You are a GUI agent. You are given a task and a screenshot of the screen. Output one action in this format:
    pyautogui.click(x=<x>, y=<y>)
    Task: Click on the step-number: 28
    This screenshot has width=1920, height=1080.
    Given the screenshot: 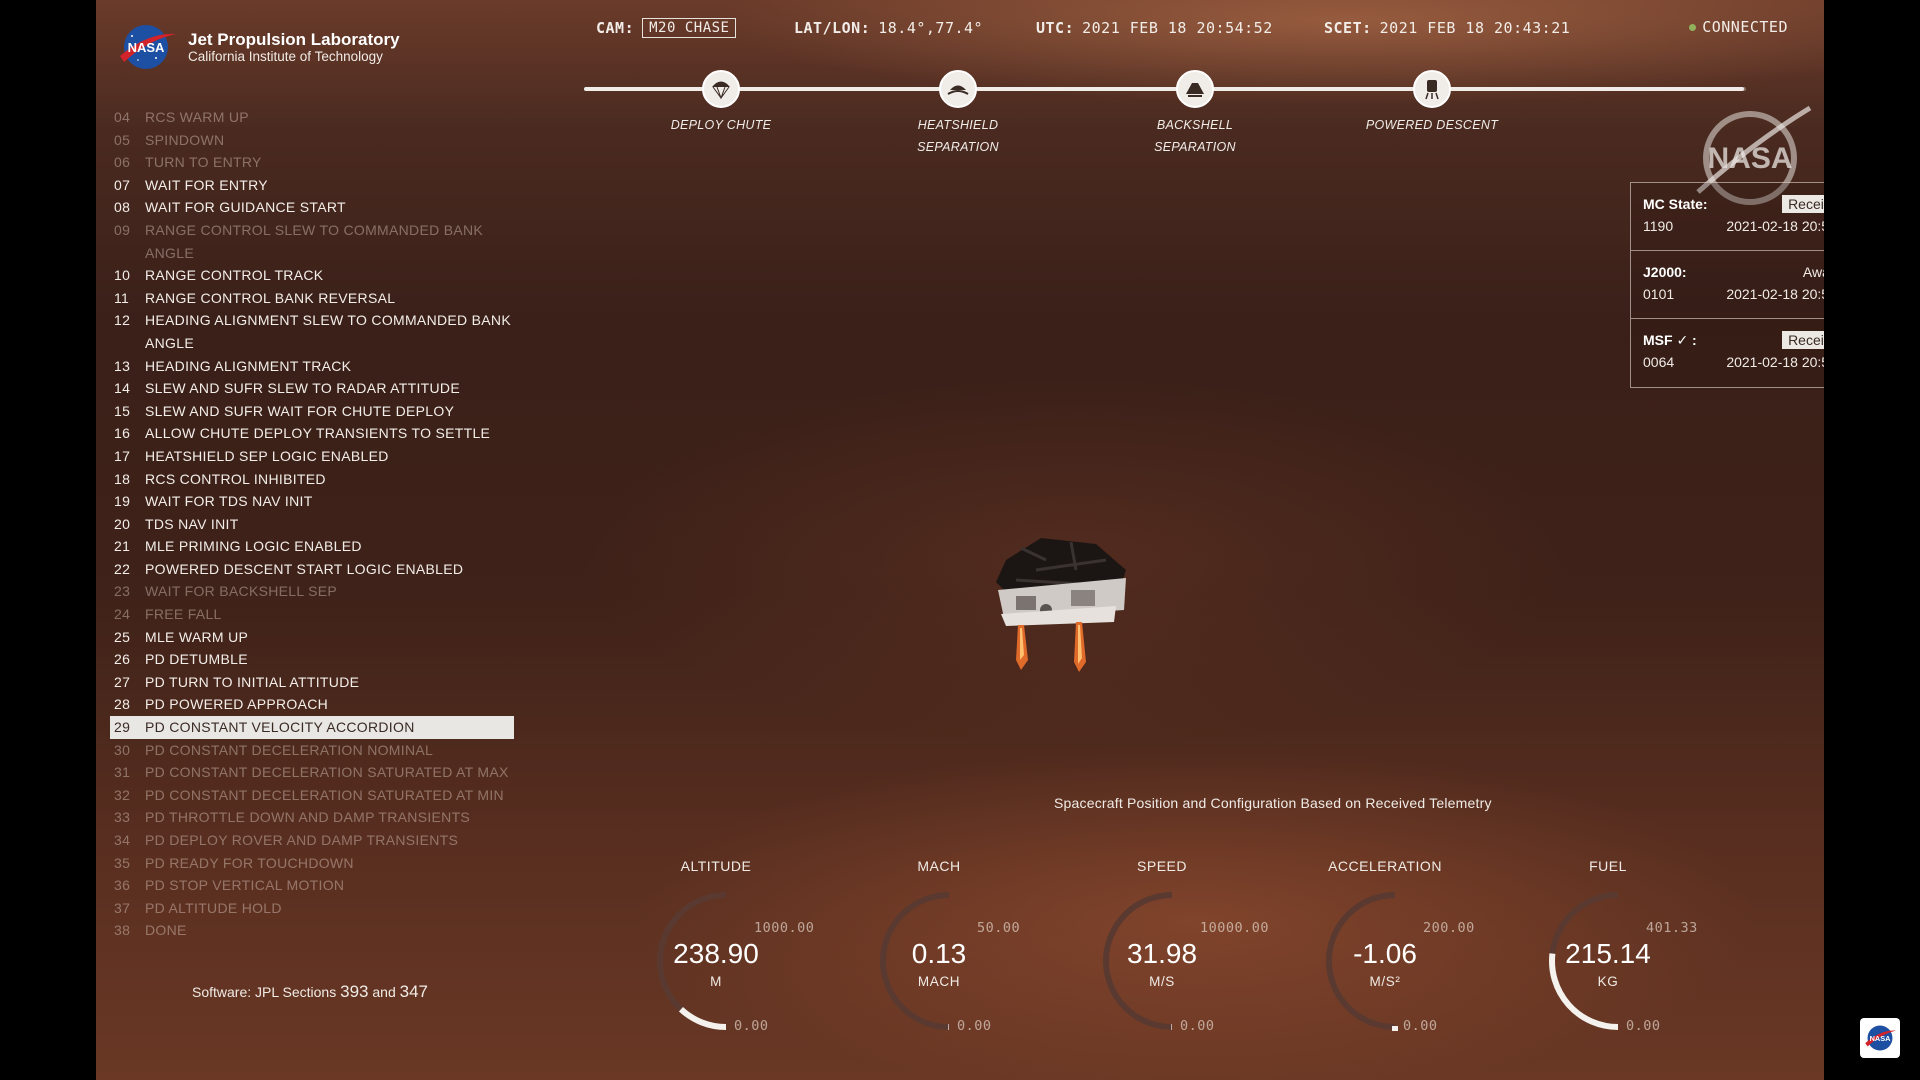 What is the action you would take?
    pyautogui.click(x=122, y=704)
    